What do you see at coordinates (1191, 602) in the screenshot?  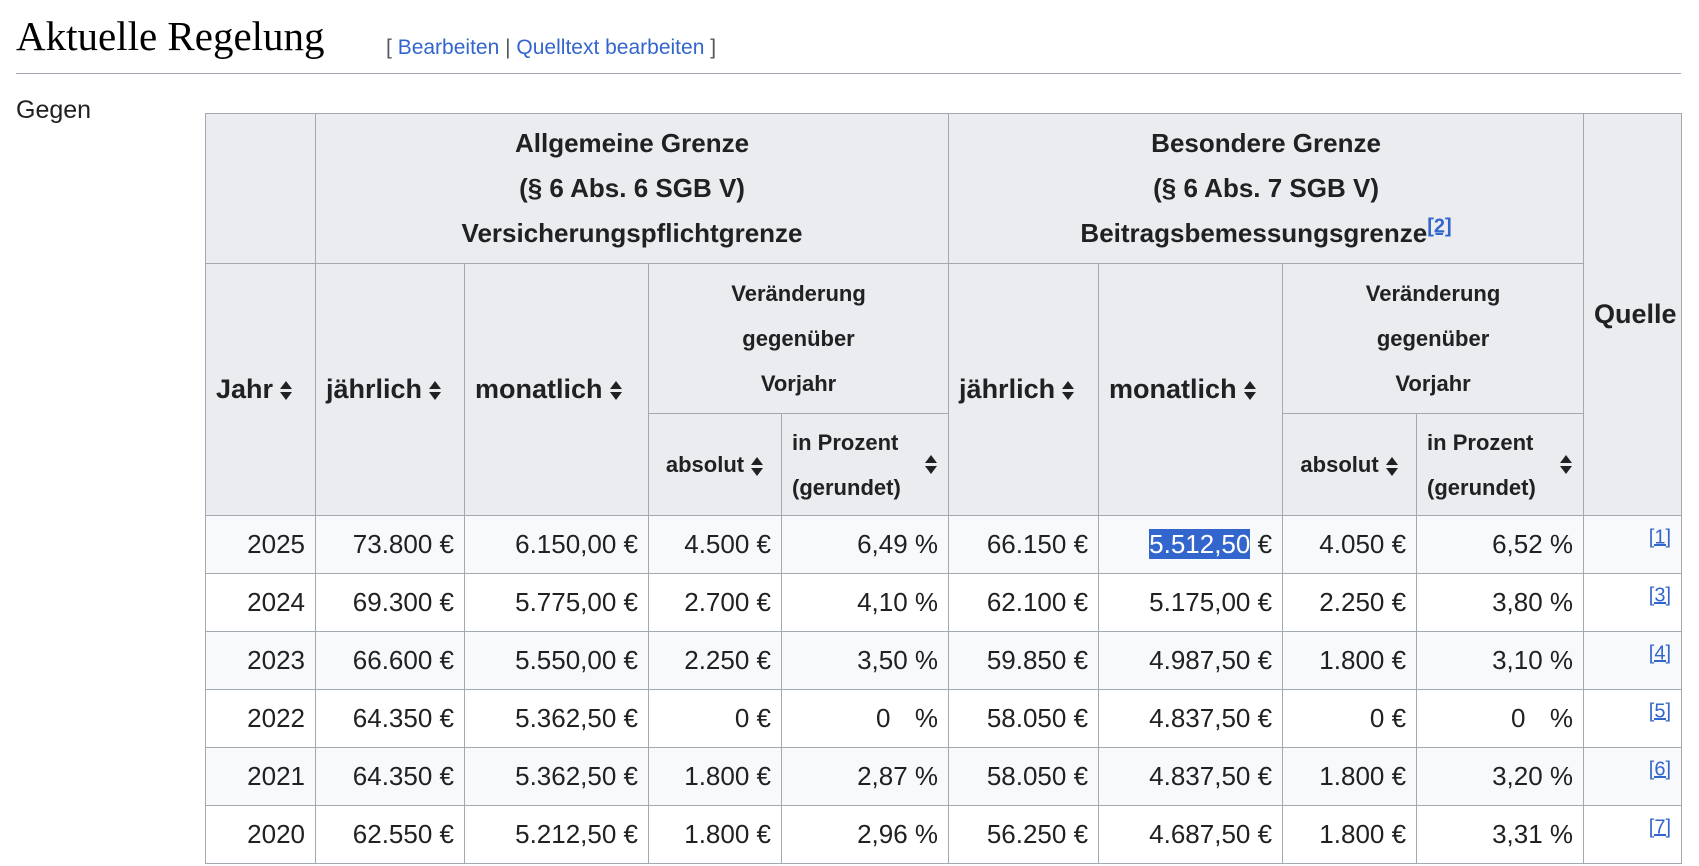 I see `cell-special-monthly: 5.175,00 €` at bounding box center [1191, 602].